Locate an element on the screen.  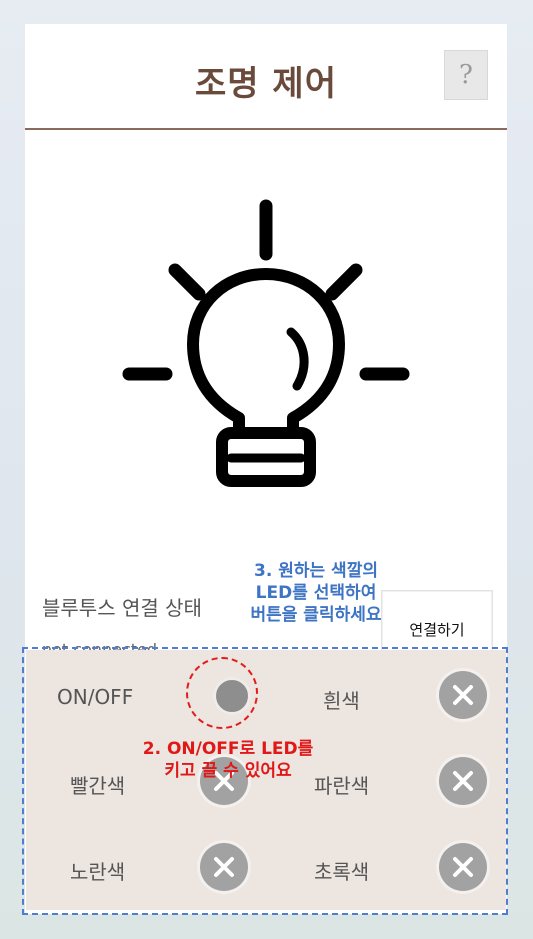
annotation-onoff: 2. ON/OFF로 LED를 키고 끌 수 있어요 is located at coordinates (228, 760).